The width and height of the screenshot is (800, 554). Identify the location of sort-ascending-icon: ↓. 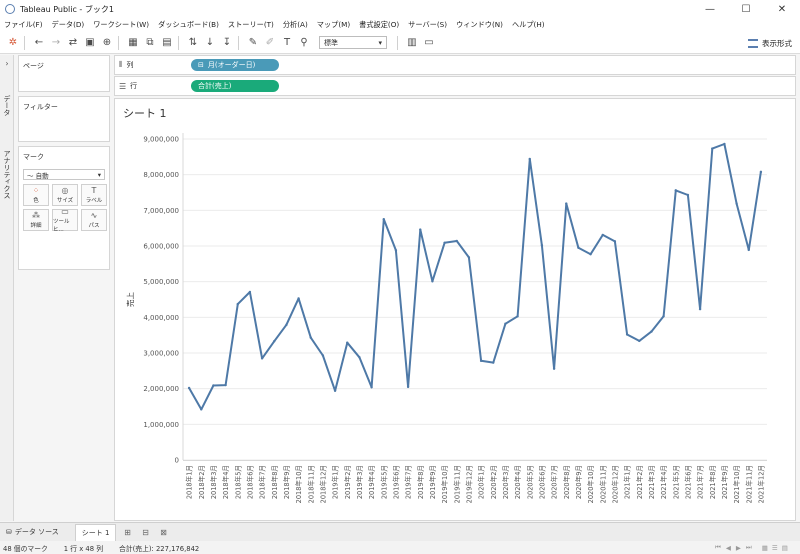
(210, 43).